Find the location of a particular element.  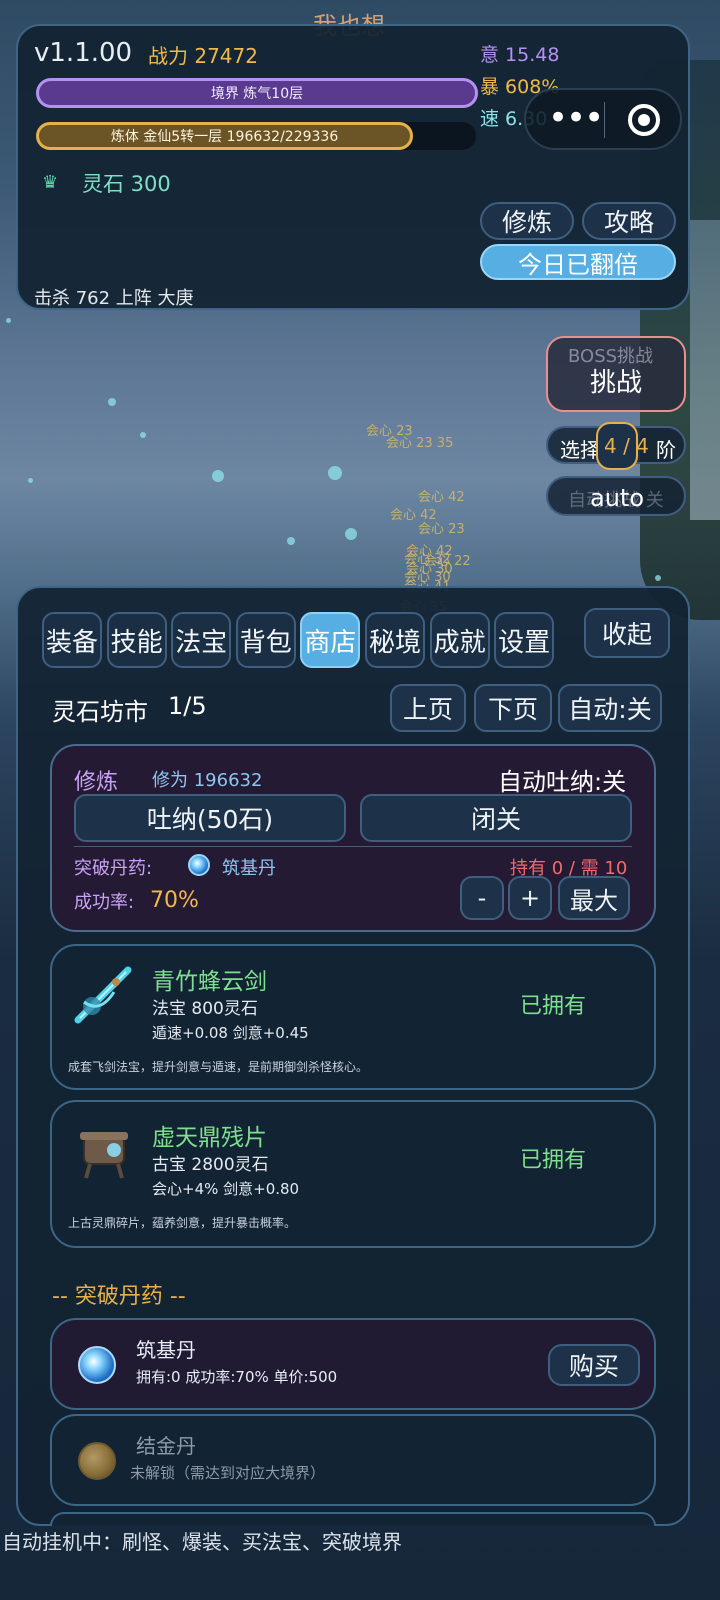

auto-challenge-toggle: 自动挑战 关 auto is located at coordinates (616, 496).